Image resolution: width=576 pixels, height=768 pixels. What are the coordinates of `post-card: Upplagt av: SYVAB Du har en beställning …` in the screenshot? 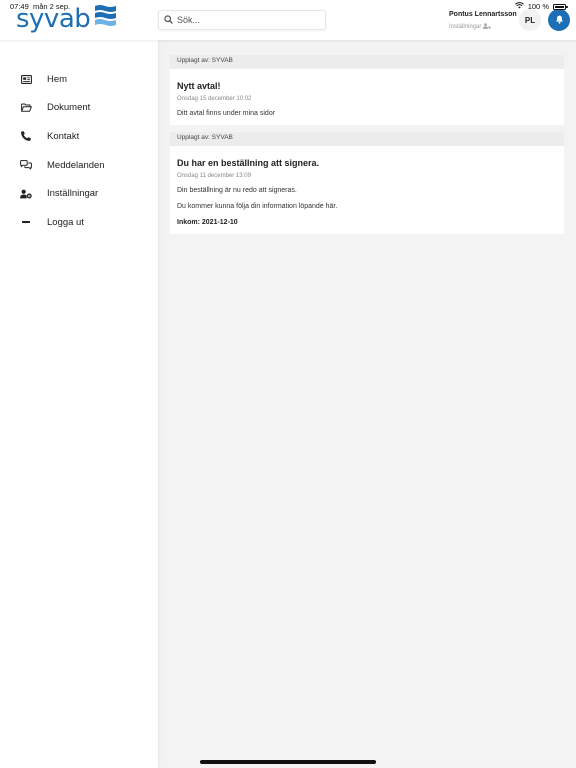 It's located at (367, 183).